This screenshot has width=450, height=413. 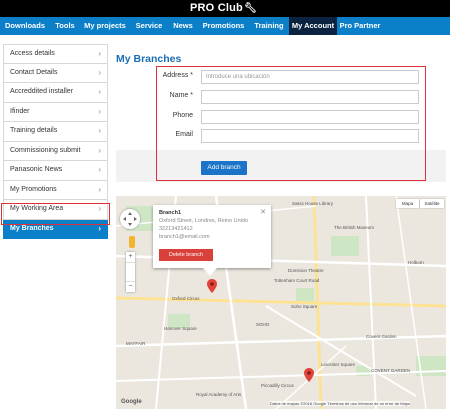 I want to click on pro-club-logo: PRO Club🔧︎, so click(x=223, y=8).